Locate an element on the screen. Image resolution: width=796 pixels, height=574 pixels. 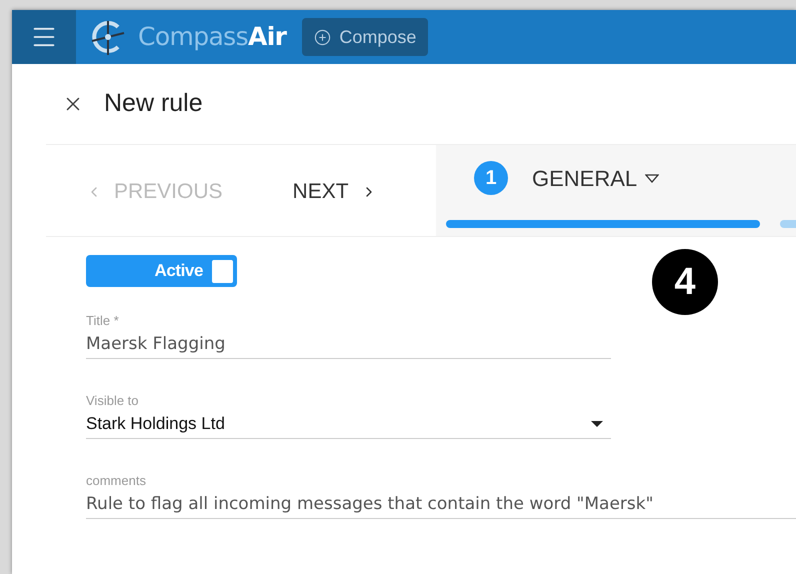
brand-name: CompassAir is located at coordinates (212, 37).